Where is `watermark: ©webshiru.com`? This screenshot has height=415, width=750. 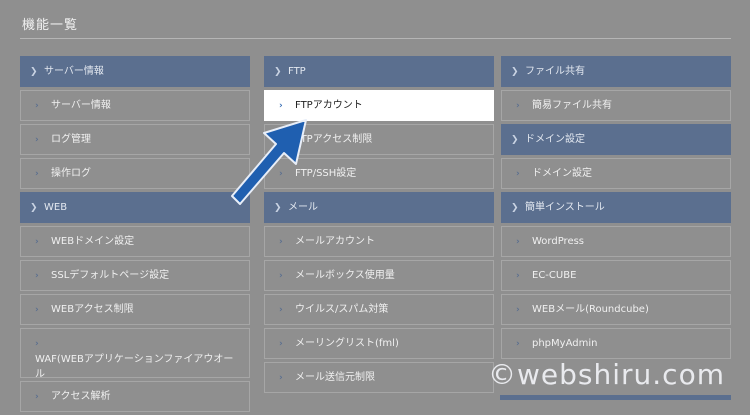 watermark: ©webshiru.com is located at coordinates (606, 374).